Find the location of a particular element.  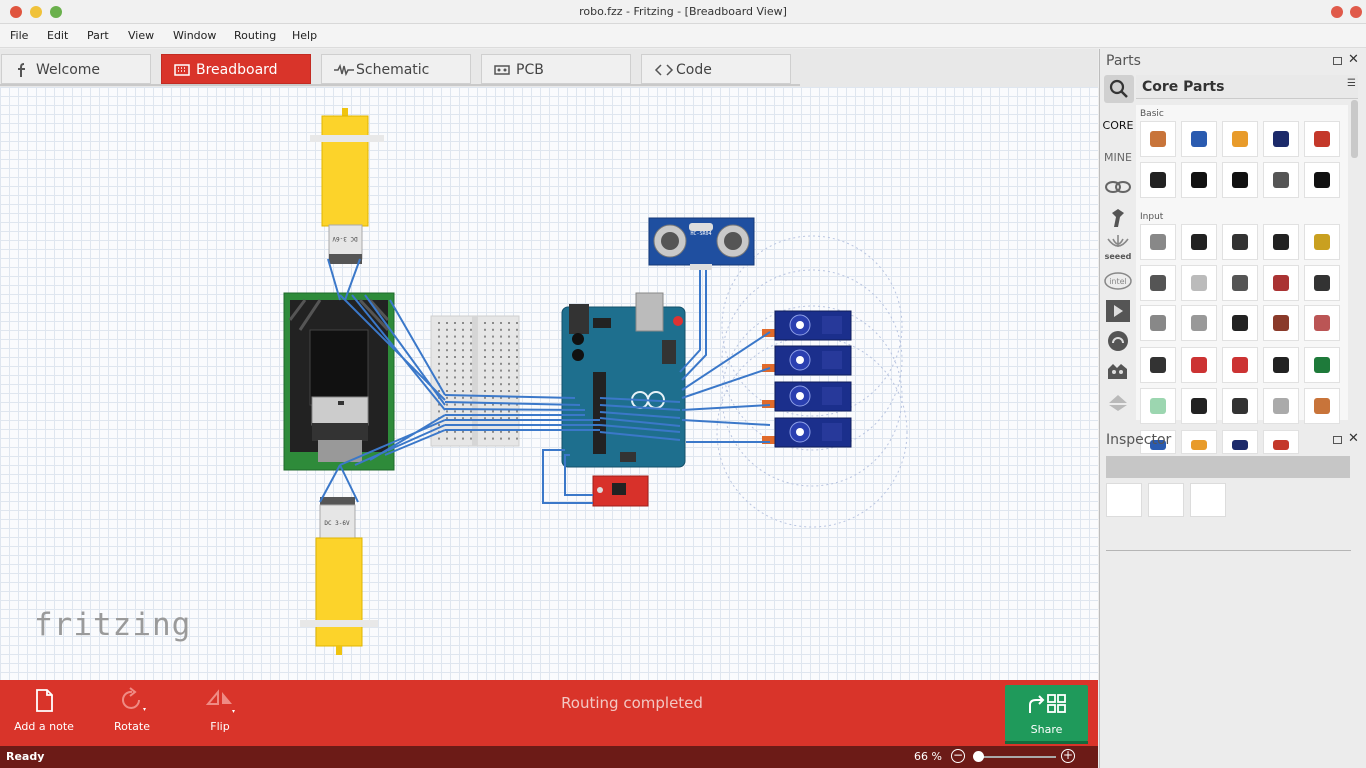

bin-tab-other is located at coordinates (1118, 371).